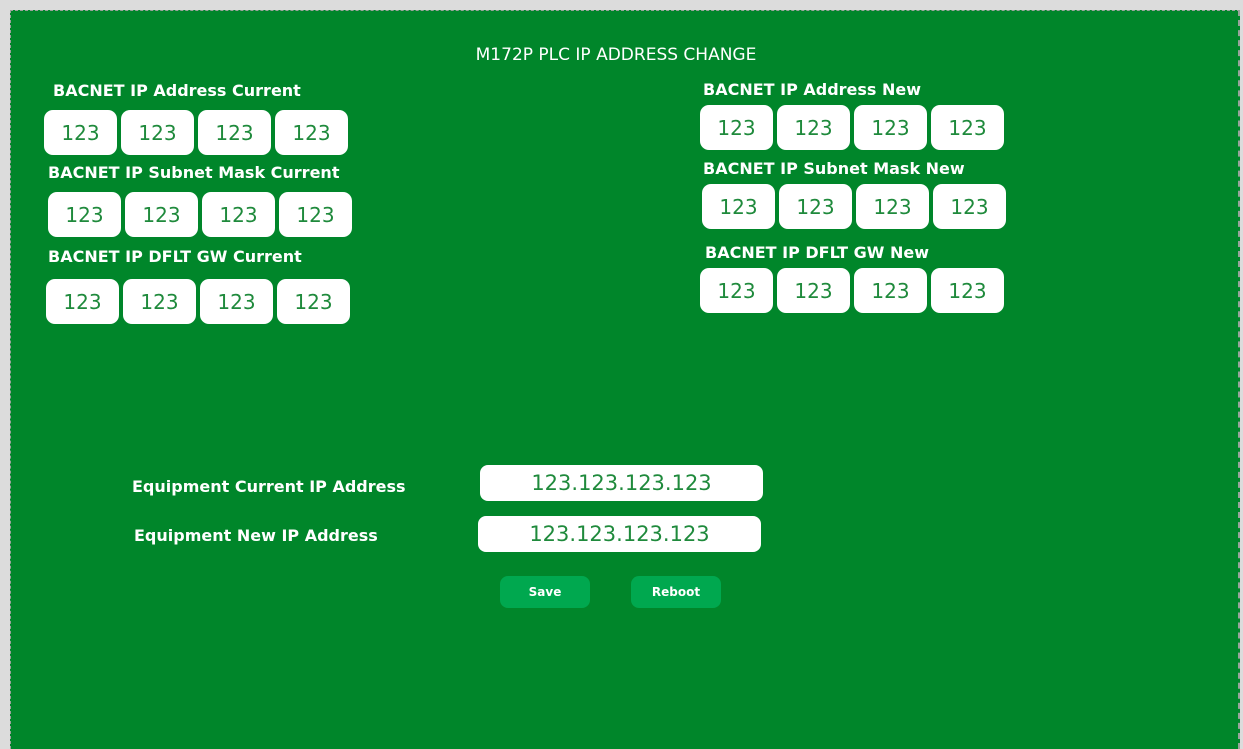 The height and width of the screenshot is (749, 1243). What do you see at coordinates (854, 206) in the screenshot?
I see `new-subnet-row: 123 123 123 123` at bounding box center [854, 206].